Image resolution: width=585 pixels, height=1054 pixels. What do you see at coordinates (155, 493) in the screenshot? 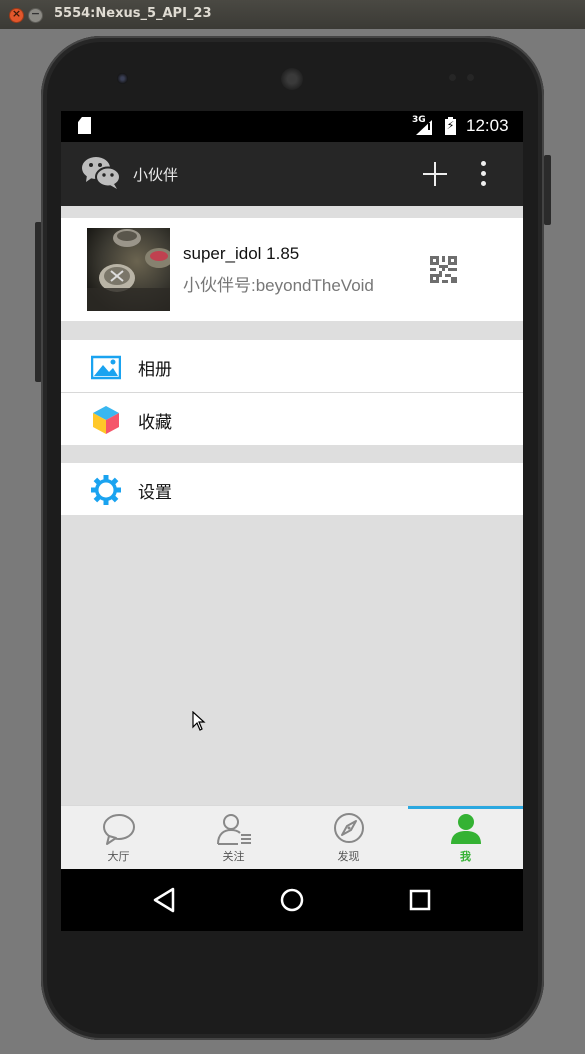
I see `menu-item-settings-label: 设置` at bounding box center [155, 493].